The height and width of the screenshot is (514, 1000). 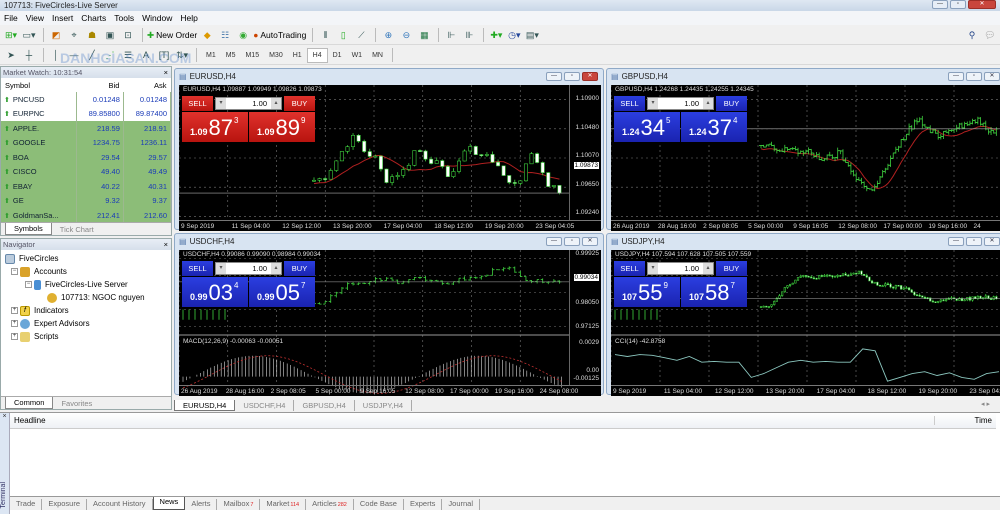 I want to click on expand-icon: +, so click(x=14, y=336).